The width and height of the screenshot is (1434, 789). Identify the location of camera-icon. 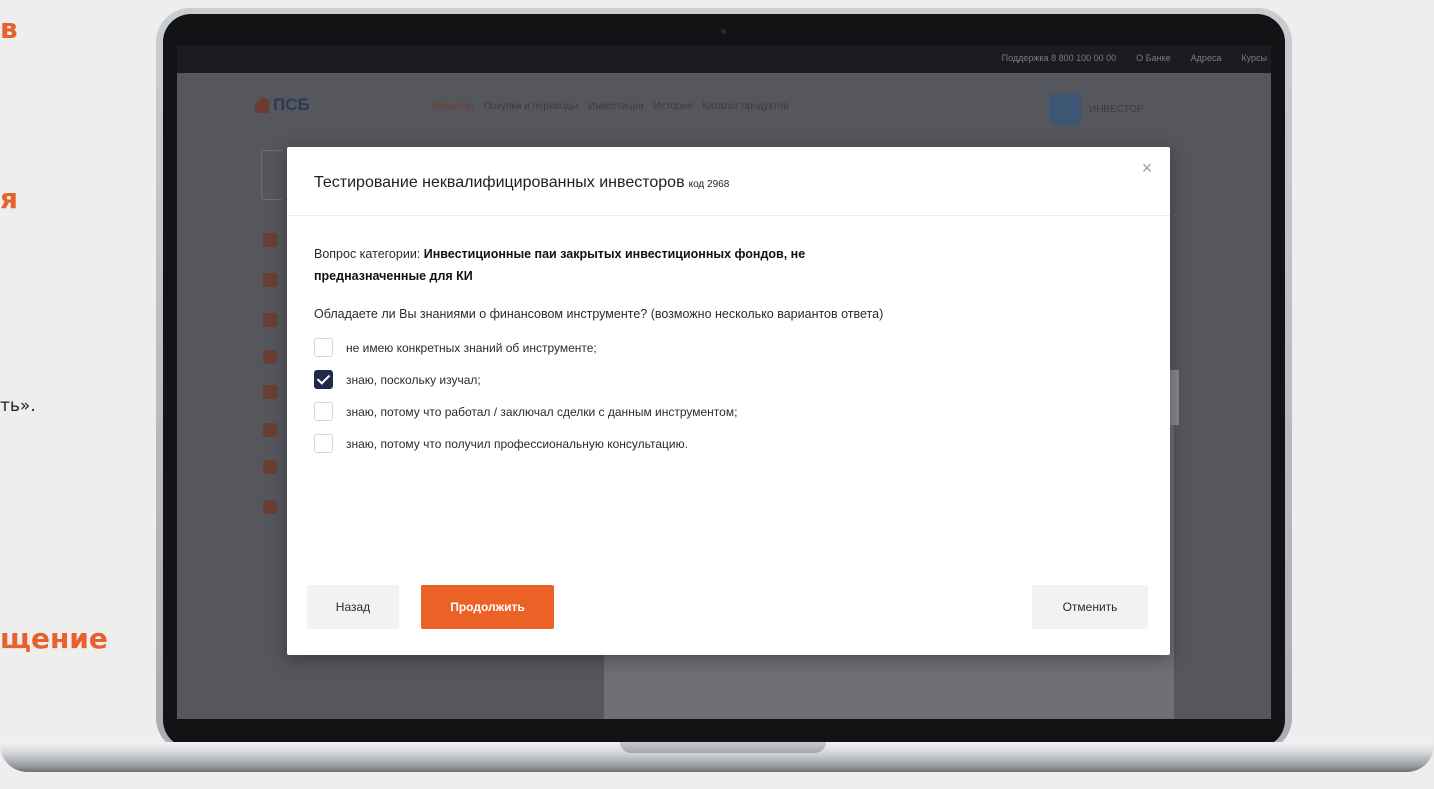
(723, 31).